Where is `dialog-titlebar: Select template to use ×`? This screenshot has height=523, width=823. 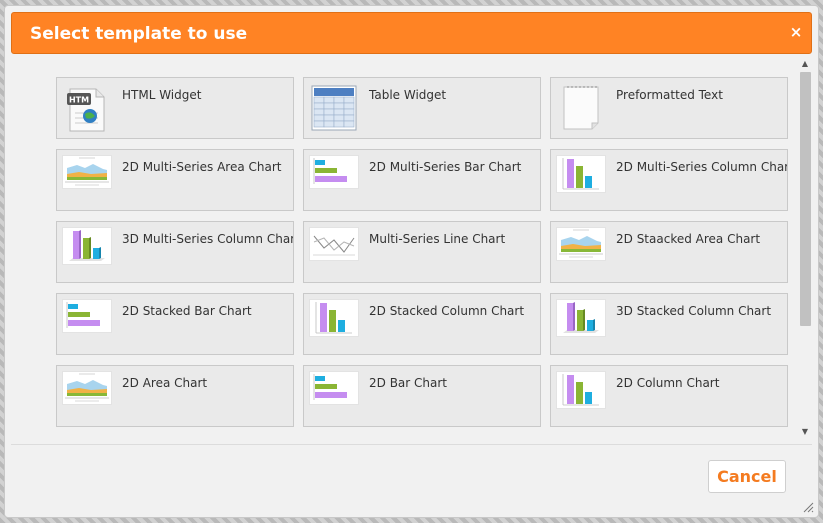
dialog-titlebar: Select template to use × is located at coordinates (411, 33).